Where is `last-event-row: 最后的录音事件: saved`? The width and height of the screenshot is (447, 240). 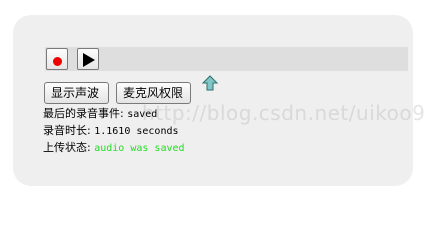 last-event-row: 最后的录音事件: saved is located at coordinates (100, 114).